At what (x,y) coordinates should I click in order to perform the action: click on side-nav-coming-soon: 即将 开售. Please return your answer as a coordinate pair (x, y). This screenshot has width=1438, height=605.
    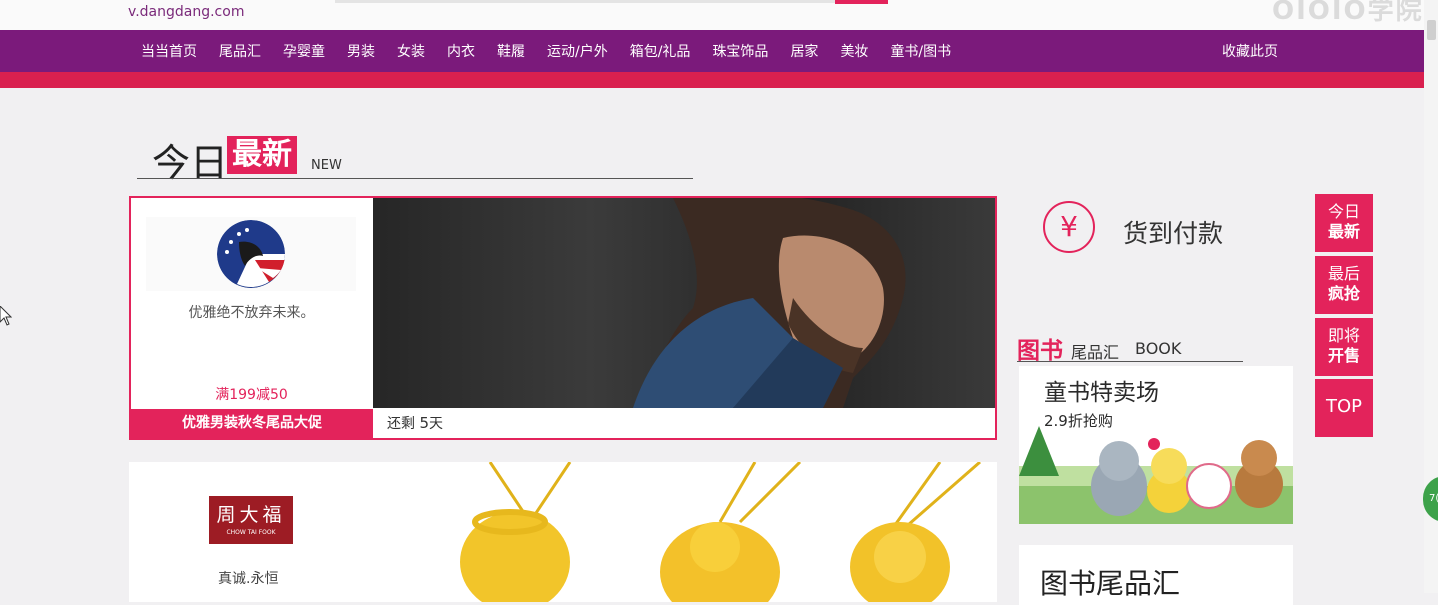
    Looking at the image, I should click on (1344, 347).